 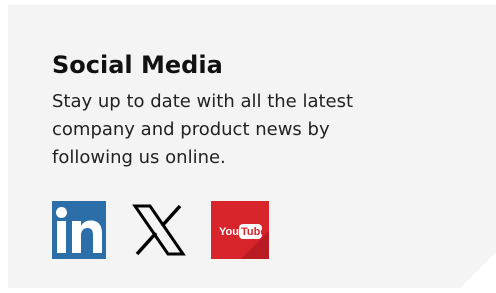 I want to click on youtube-icon: You Tube, so click(x=240, y=230).